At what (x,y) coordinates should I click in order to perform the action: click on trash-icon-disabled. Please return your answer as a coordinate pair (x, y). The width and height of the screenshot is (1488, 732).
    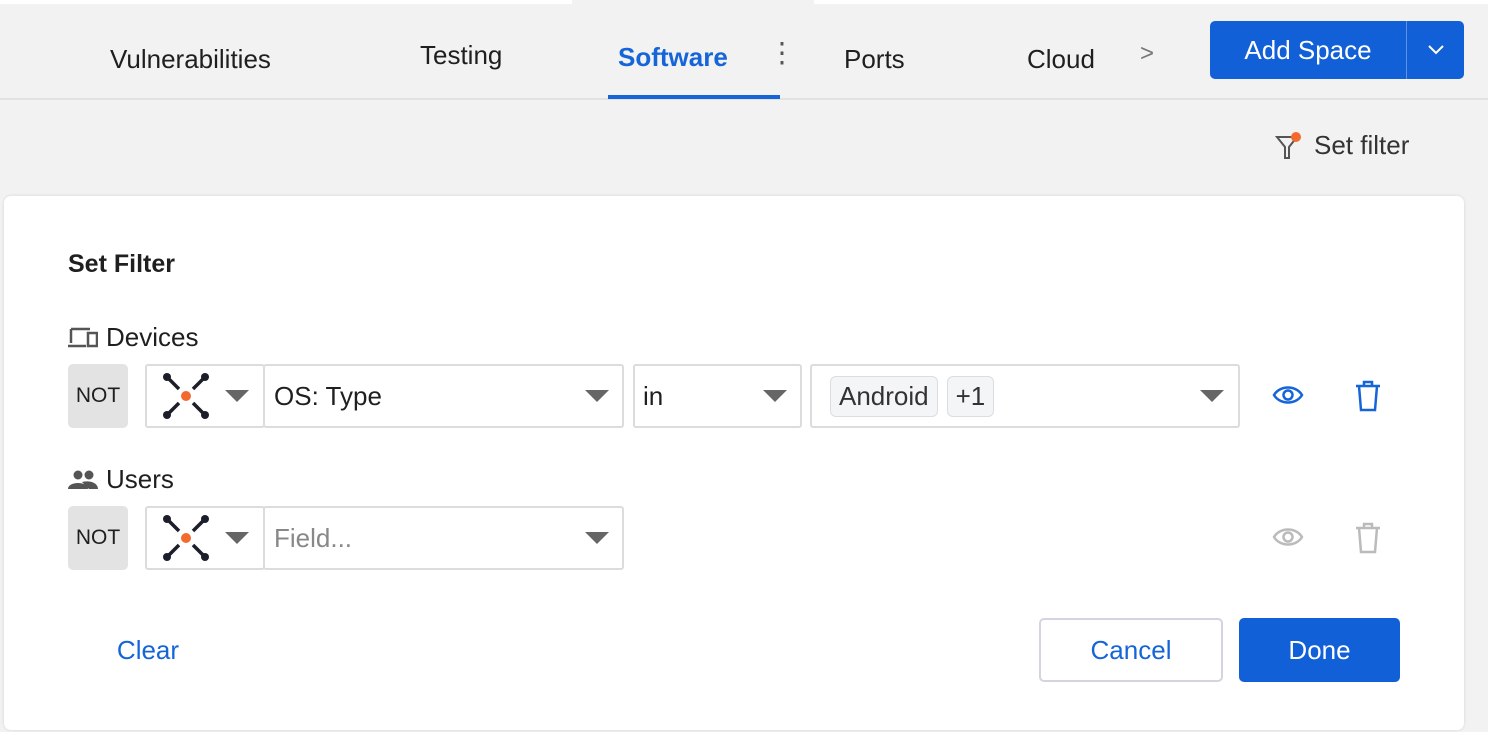
    Looking at the image, I should click on (1368, 538).